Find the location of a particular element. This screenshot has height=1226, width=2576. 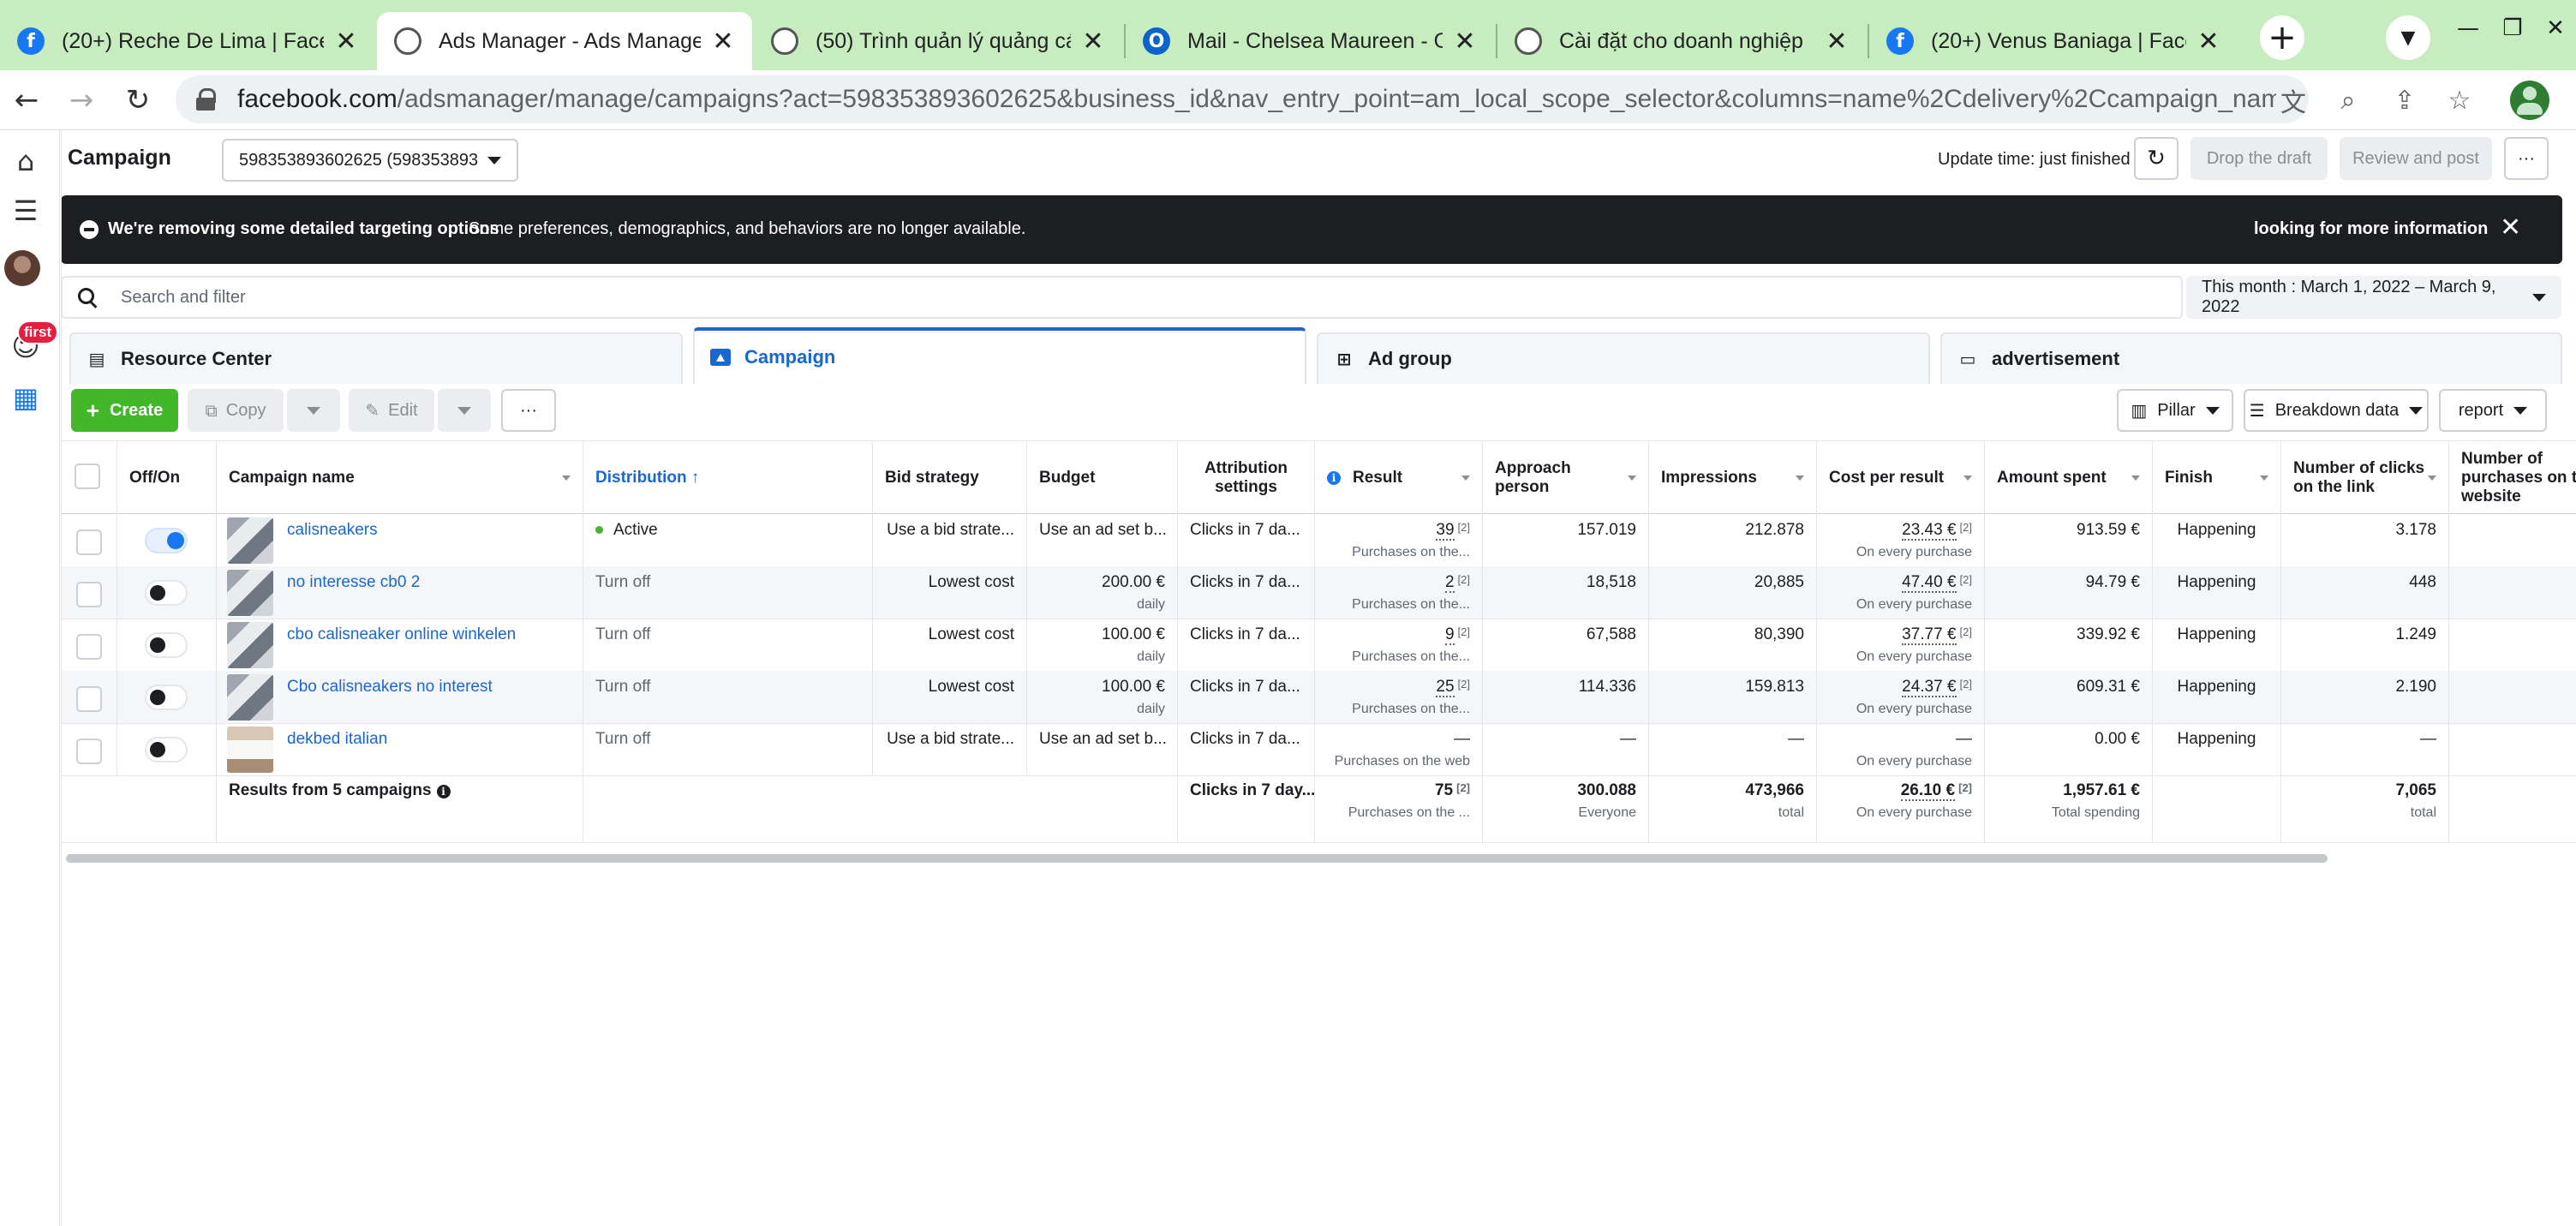

campaign-name-cell: no interesse cb0 2 is located at coordinates (400, 593).